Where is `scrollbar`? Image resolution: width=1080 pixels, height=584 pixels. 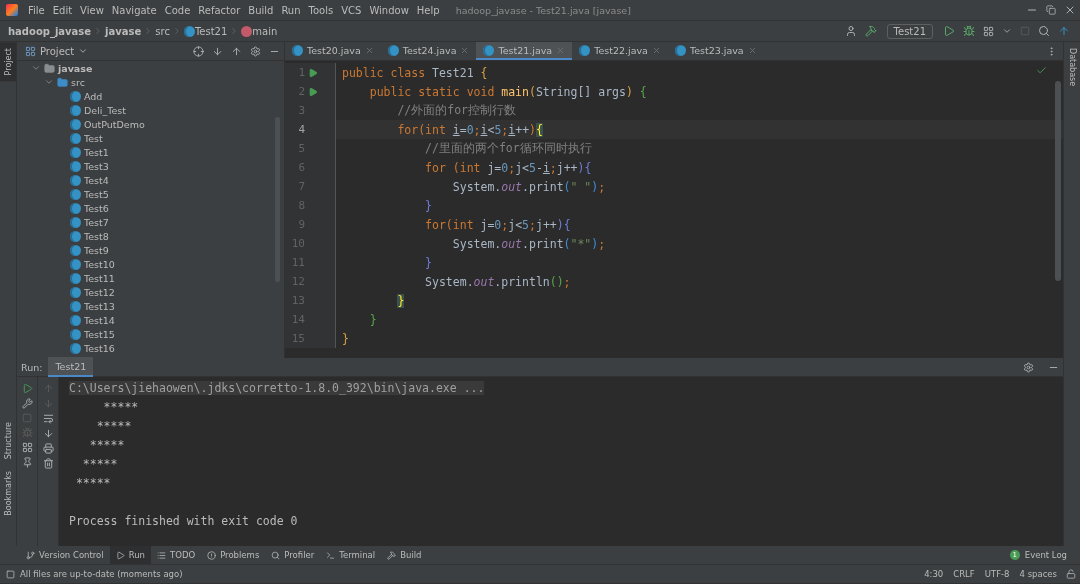 scrollbar is located at coordinates (1058, 181).